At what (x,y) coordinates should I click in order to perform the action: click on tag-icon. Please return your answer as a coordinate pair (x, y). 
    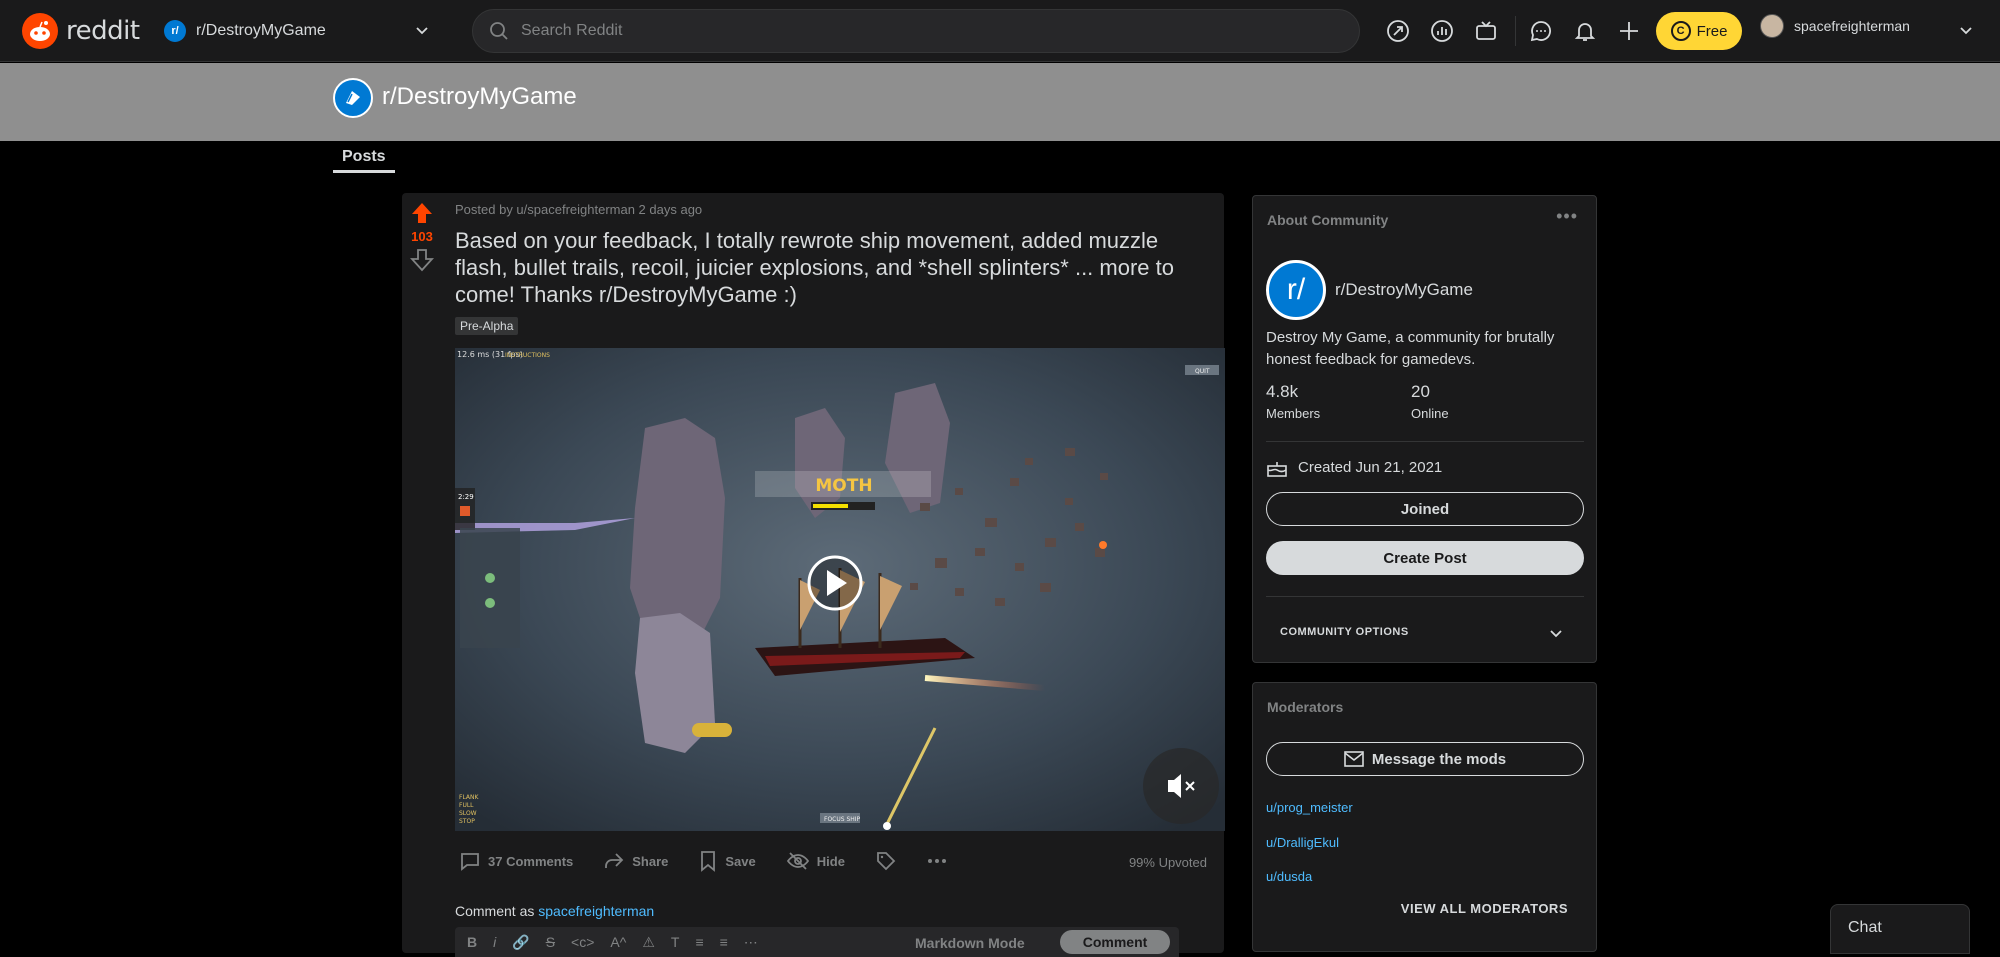
    Looking at the image, I should click on (886, 861).